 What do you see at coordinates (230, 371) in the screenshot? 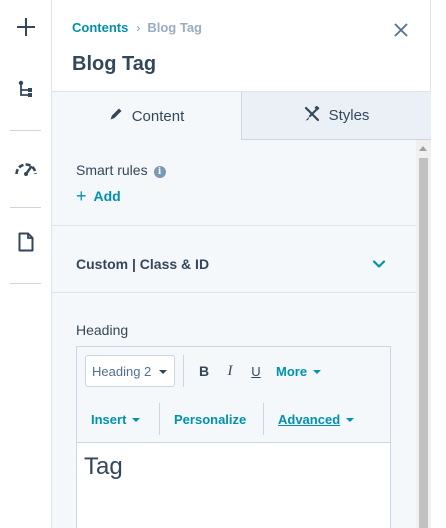
I see `italic-button: I` at bounding box center [230, 371].